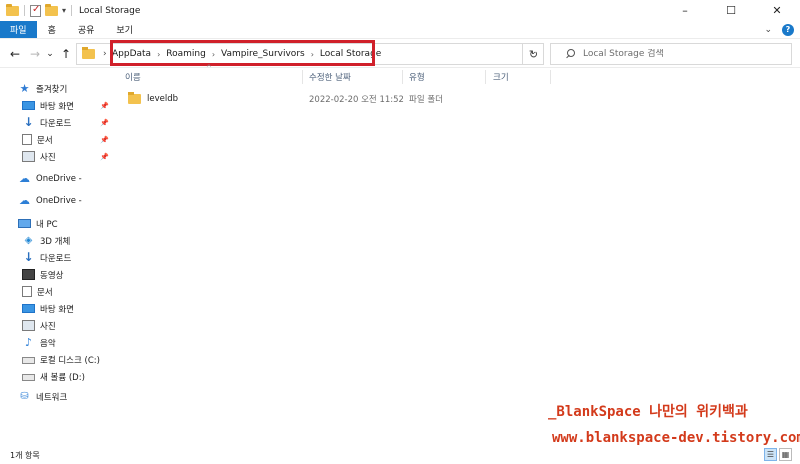 Image resolution: width=800 pixels, height=464 pixels. Describe the element at coordinates (110, 10) in the screenshot. I see `window-title: Local Storage` at that location.